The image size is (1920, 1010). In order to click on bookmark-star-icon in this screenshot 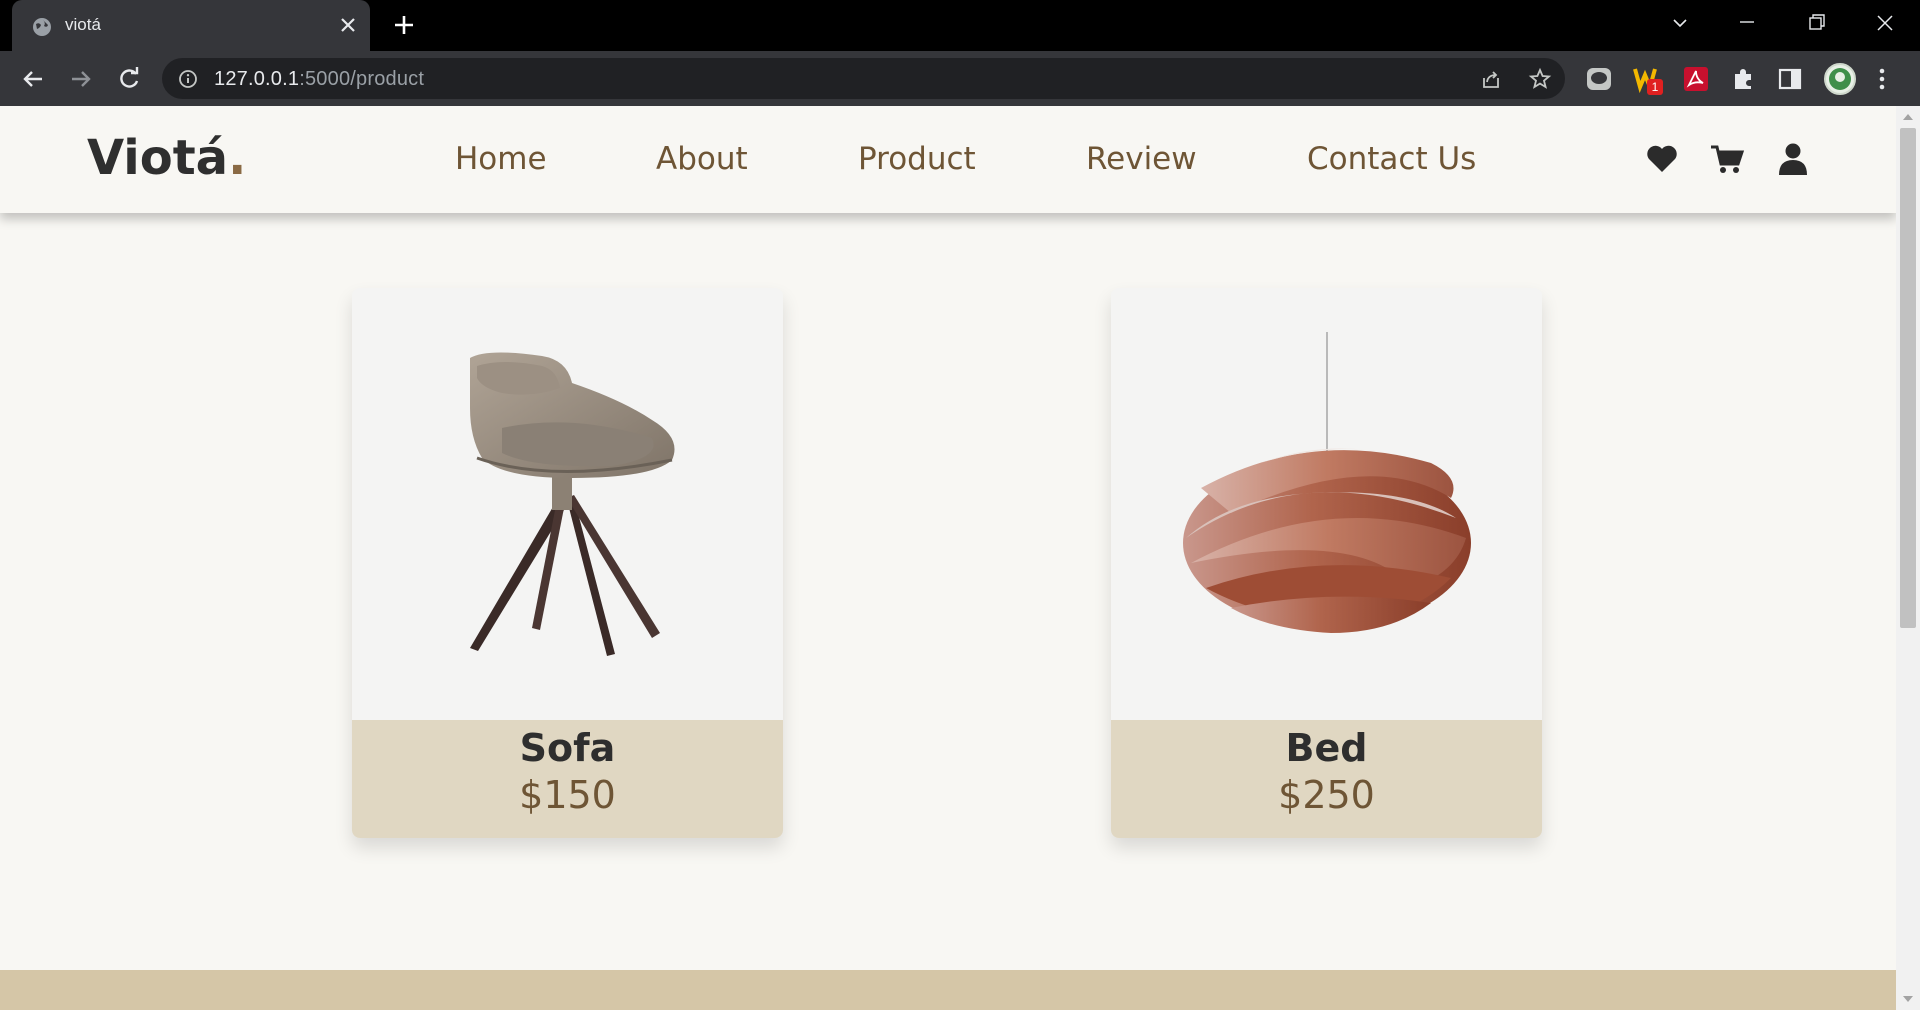, I will do `click(1540, 79)`.